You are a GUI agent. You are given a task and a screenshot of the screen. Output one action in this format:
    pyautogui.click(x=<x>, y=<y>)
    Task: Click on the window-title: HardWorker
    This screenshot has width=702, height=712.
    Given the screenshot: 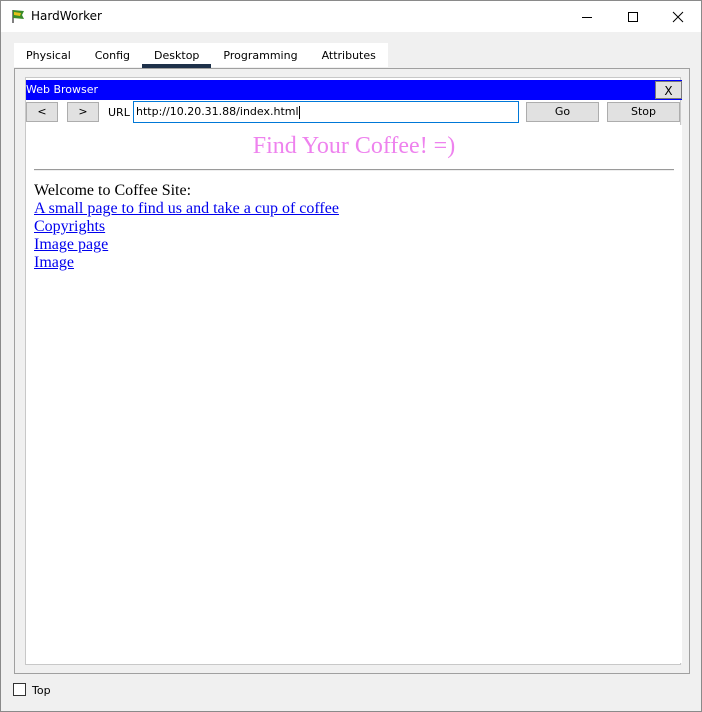 What is the action you would take?
    pyautogui.click(x=66, y=16)
    